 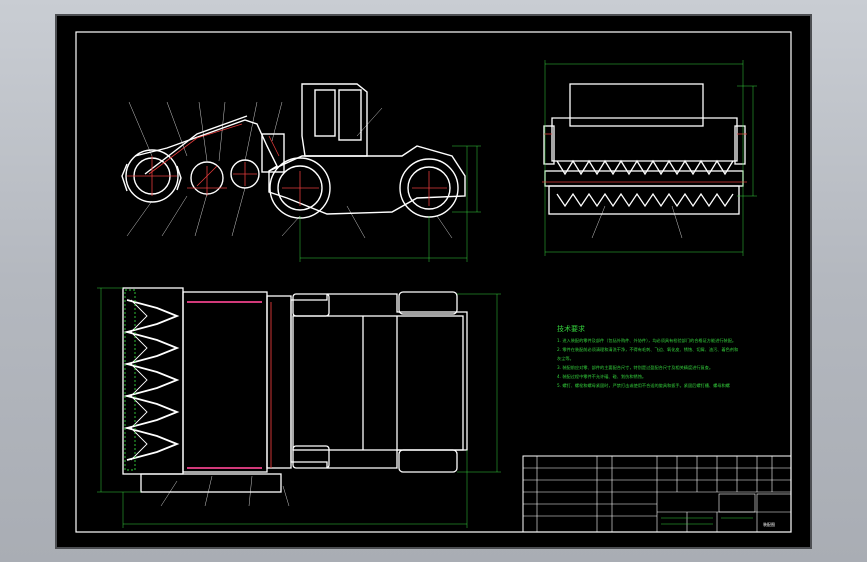 What do you see at coordinates (151, 380) in the screenshot?
I see `top-cutter-blades` at bounding box center [151, 380].